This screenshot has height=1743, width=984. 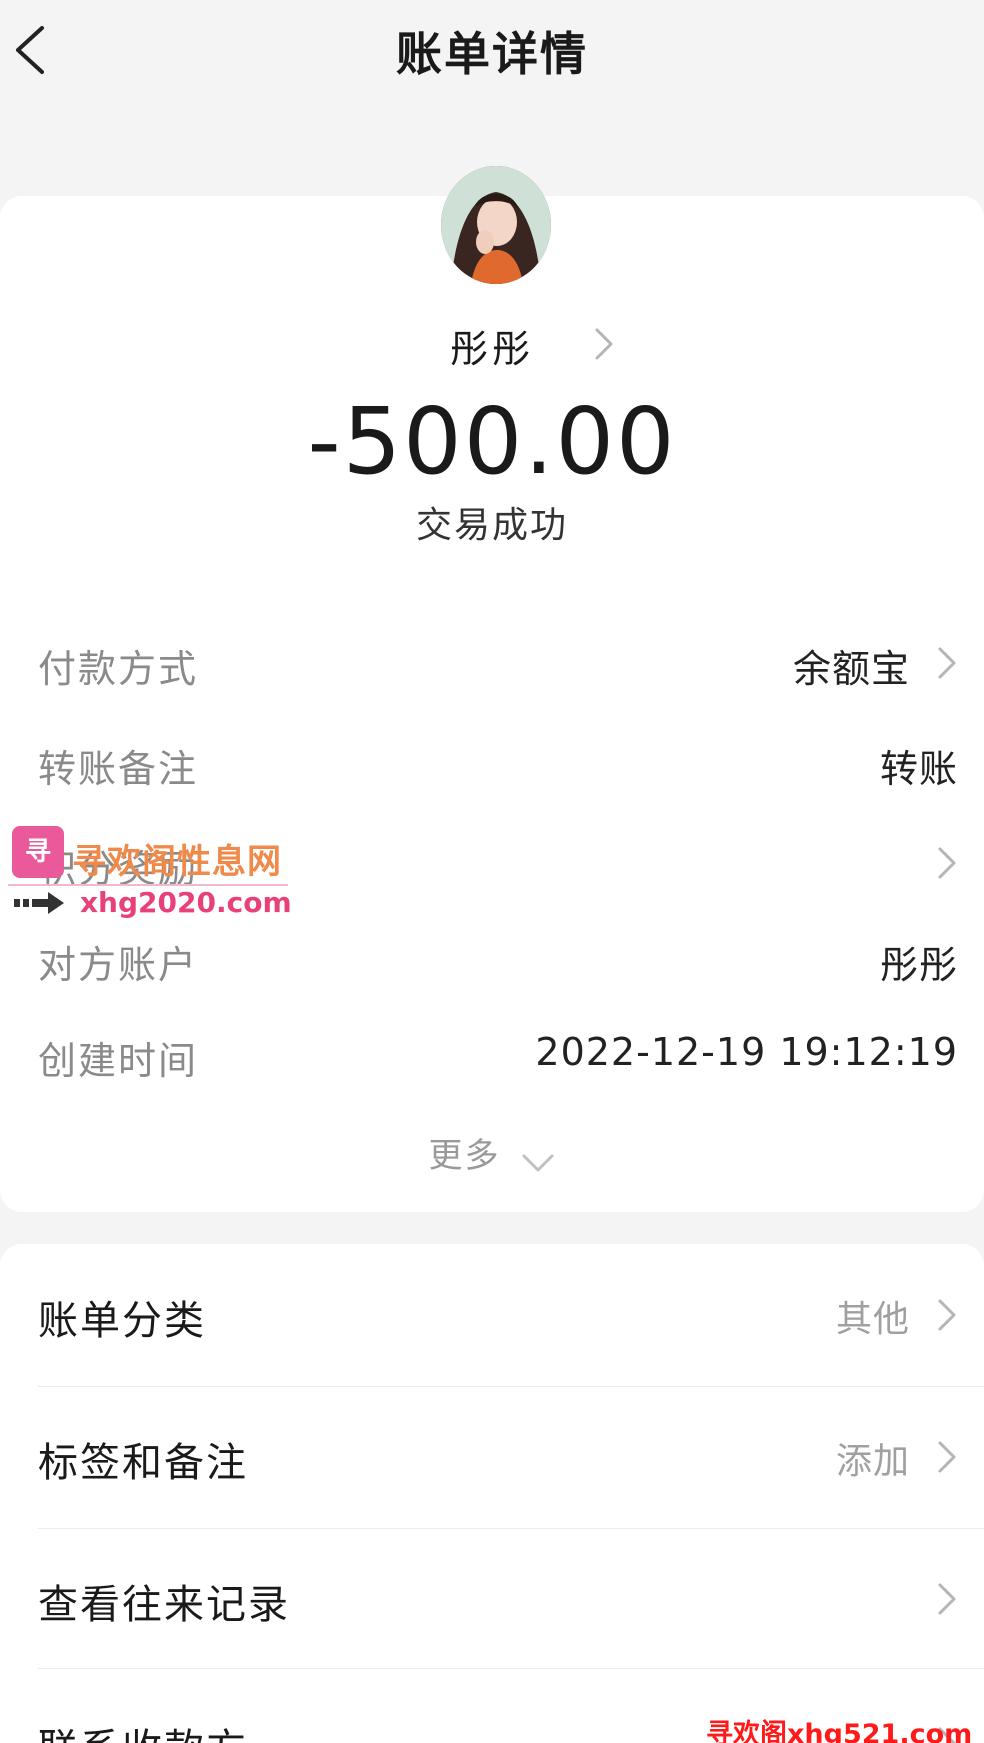 I want to click on list-item-label: 账单分类, so click(x=122, y=1321).